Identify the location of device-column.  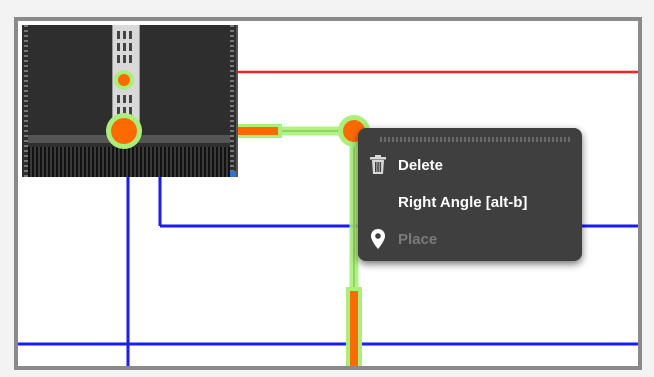
(126, 84).